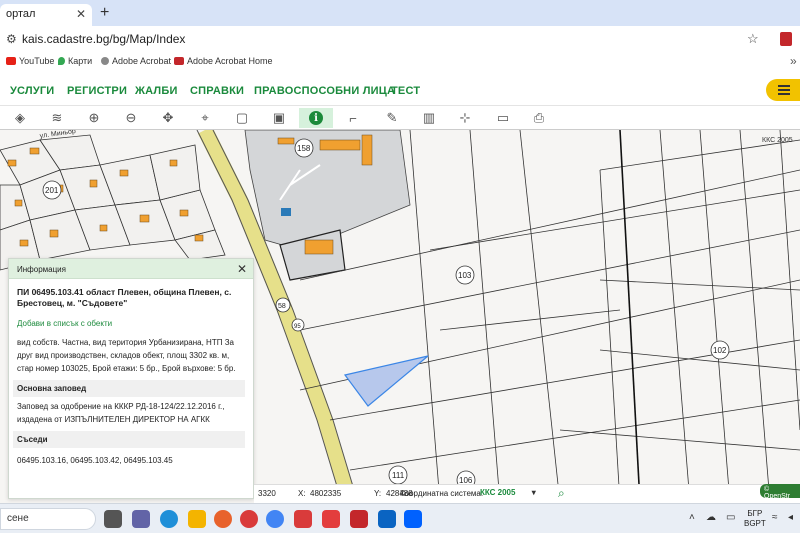  Describe the element at coordinates (353, 118) in the screenshot. I see `measure-icon: ⌐` at that location.